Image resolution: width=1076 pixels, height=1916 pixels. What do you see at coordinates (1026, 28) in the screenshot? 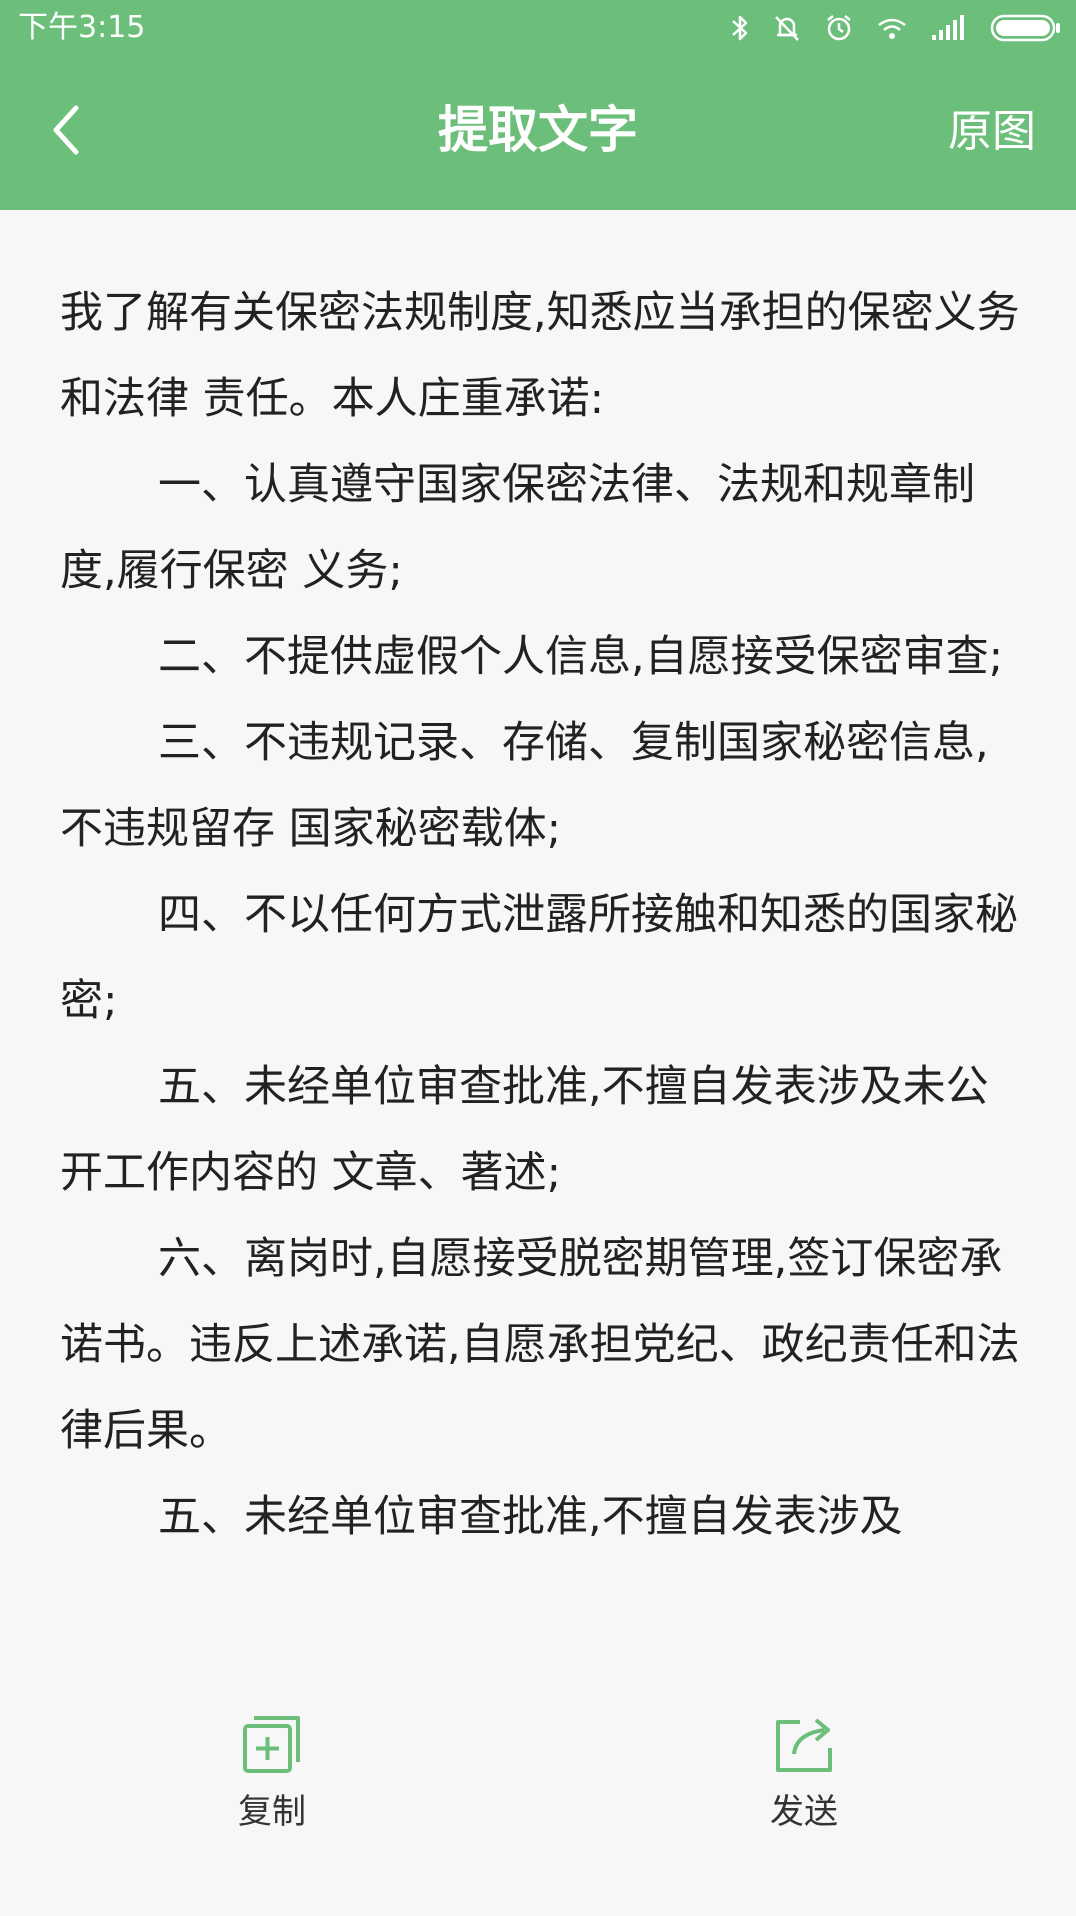
I see `battery-icon` at bounding box center [1026, 28].